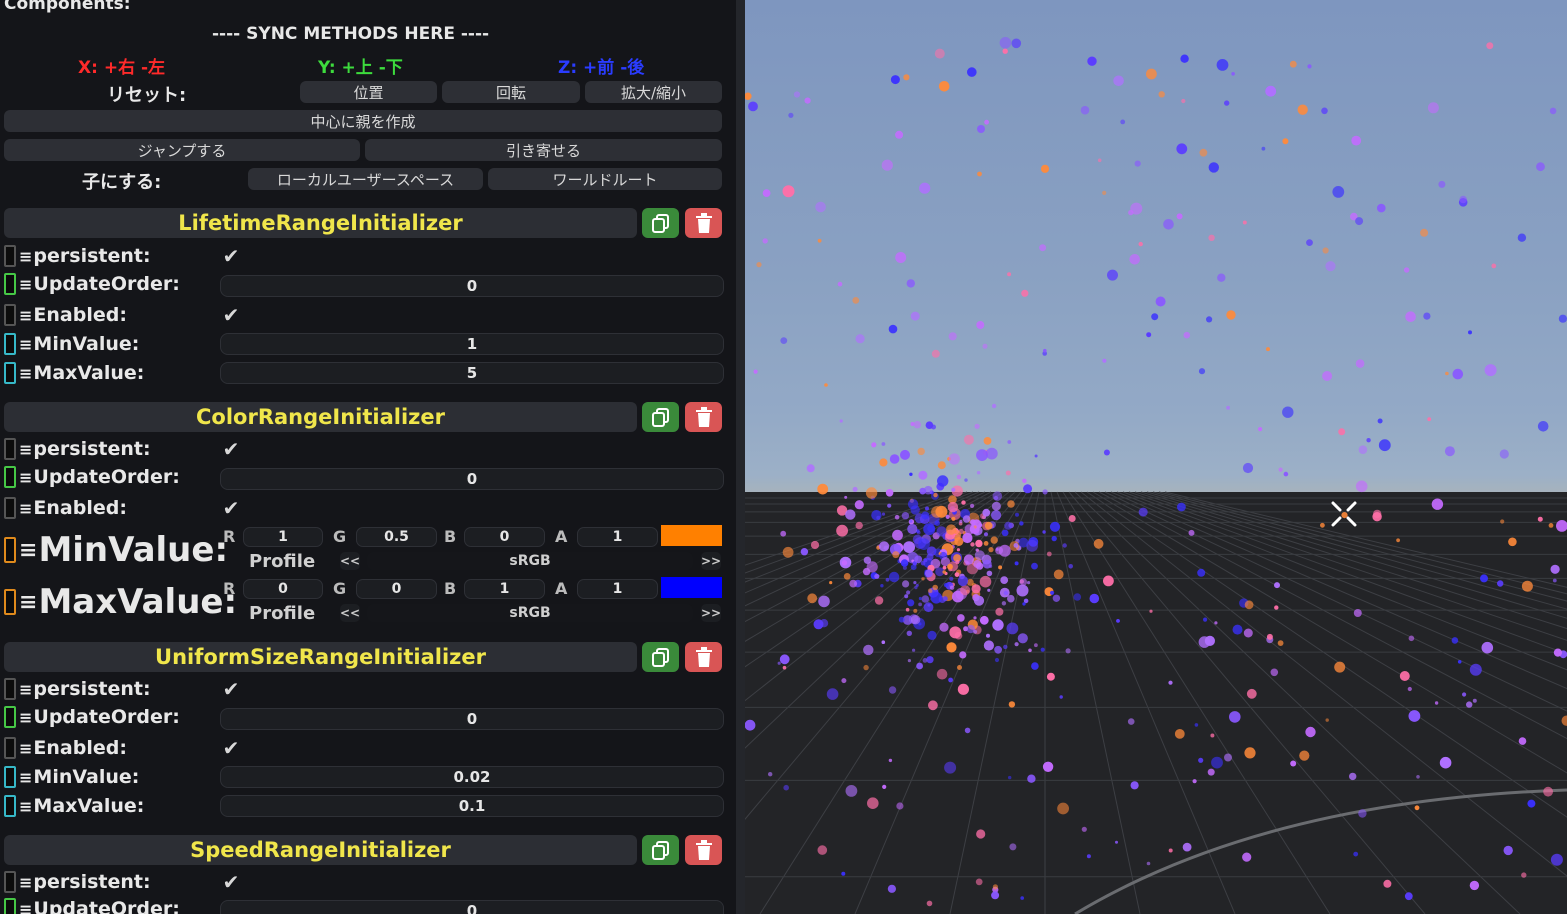  Describe the element at coordinates (472, 373) in the screenshot. I see `max-value-input: 5` at that location.